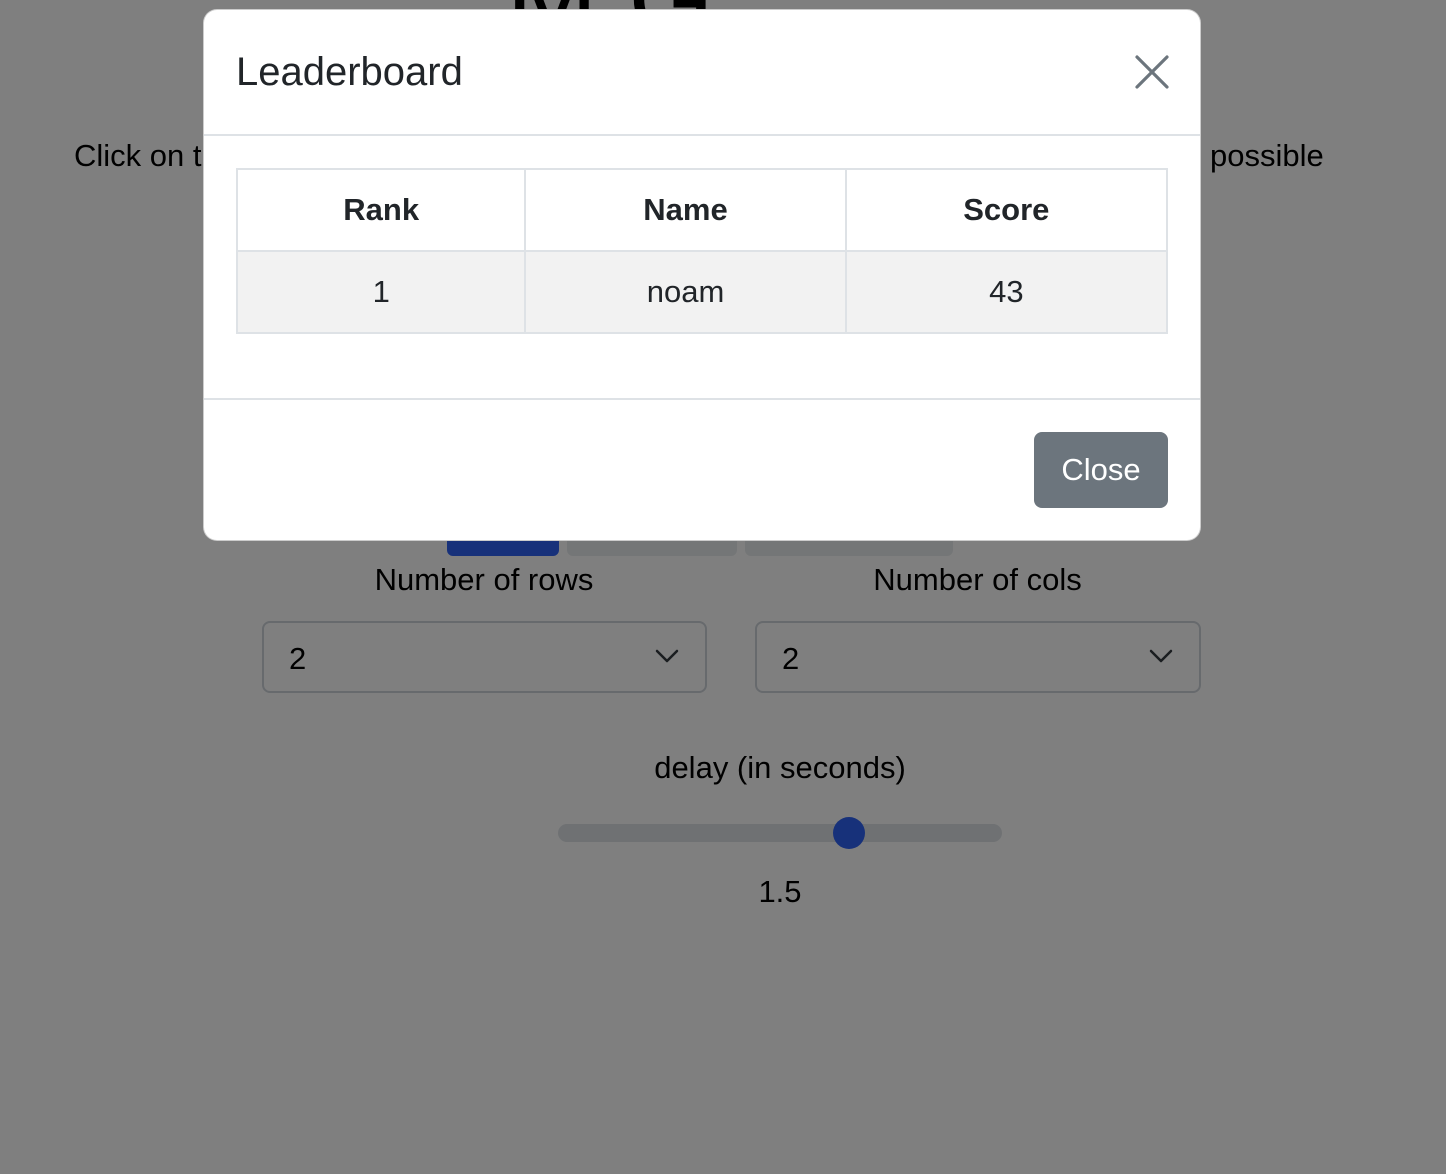  What do you see at coordinates (381, 210) in the screenshot?
I see `column-header-rank: Rank` at bounding box center [381, 210].